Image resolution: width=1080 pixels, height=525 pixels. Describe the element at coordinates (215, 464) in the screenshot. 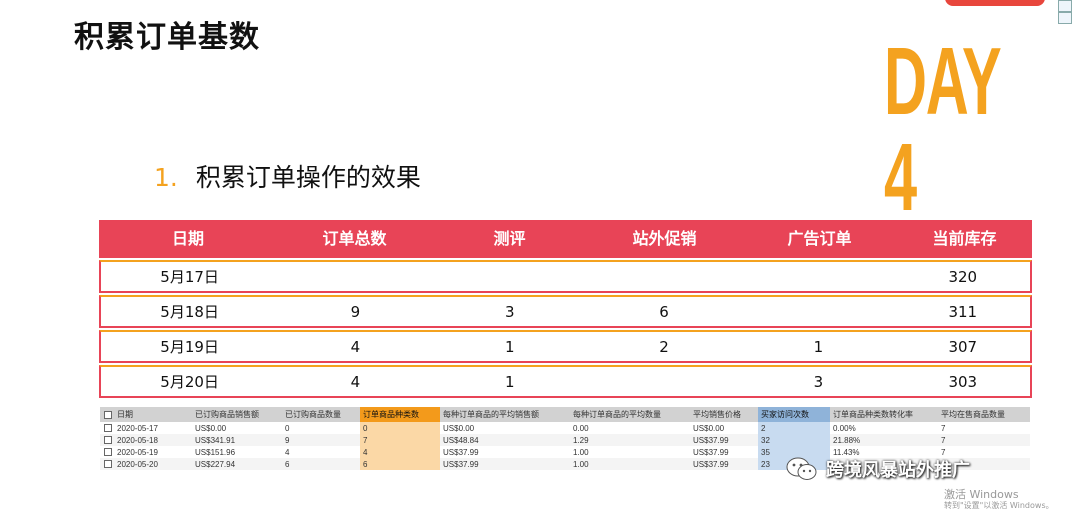

I see `sheet-cell: US$227.94` at that location.